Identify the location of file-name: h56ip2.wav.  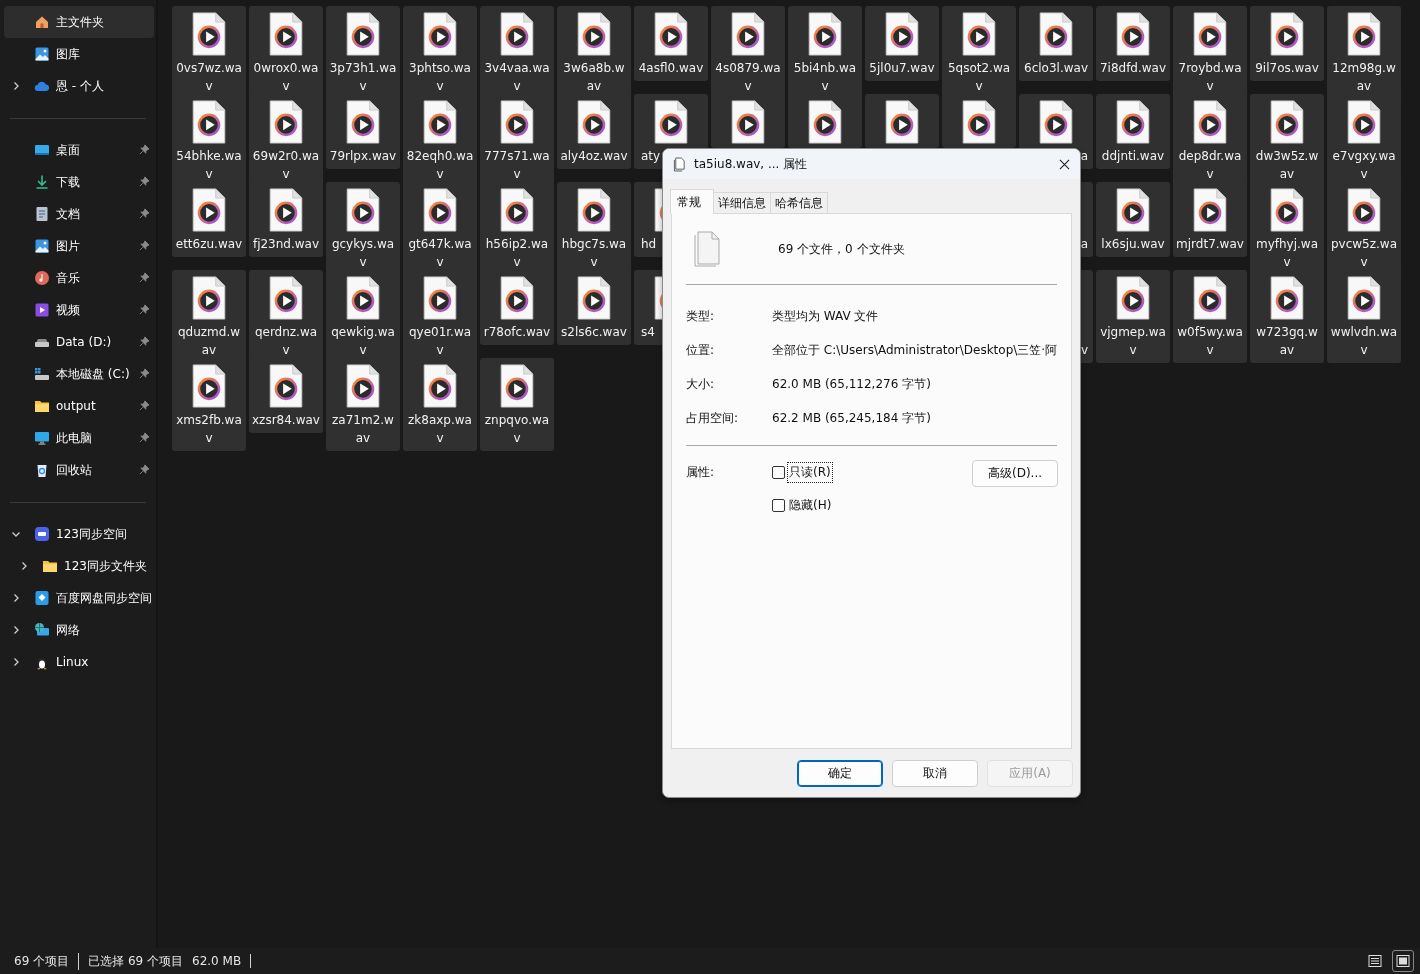
(517, 253).